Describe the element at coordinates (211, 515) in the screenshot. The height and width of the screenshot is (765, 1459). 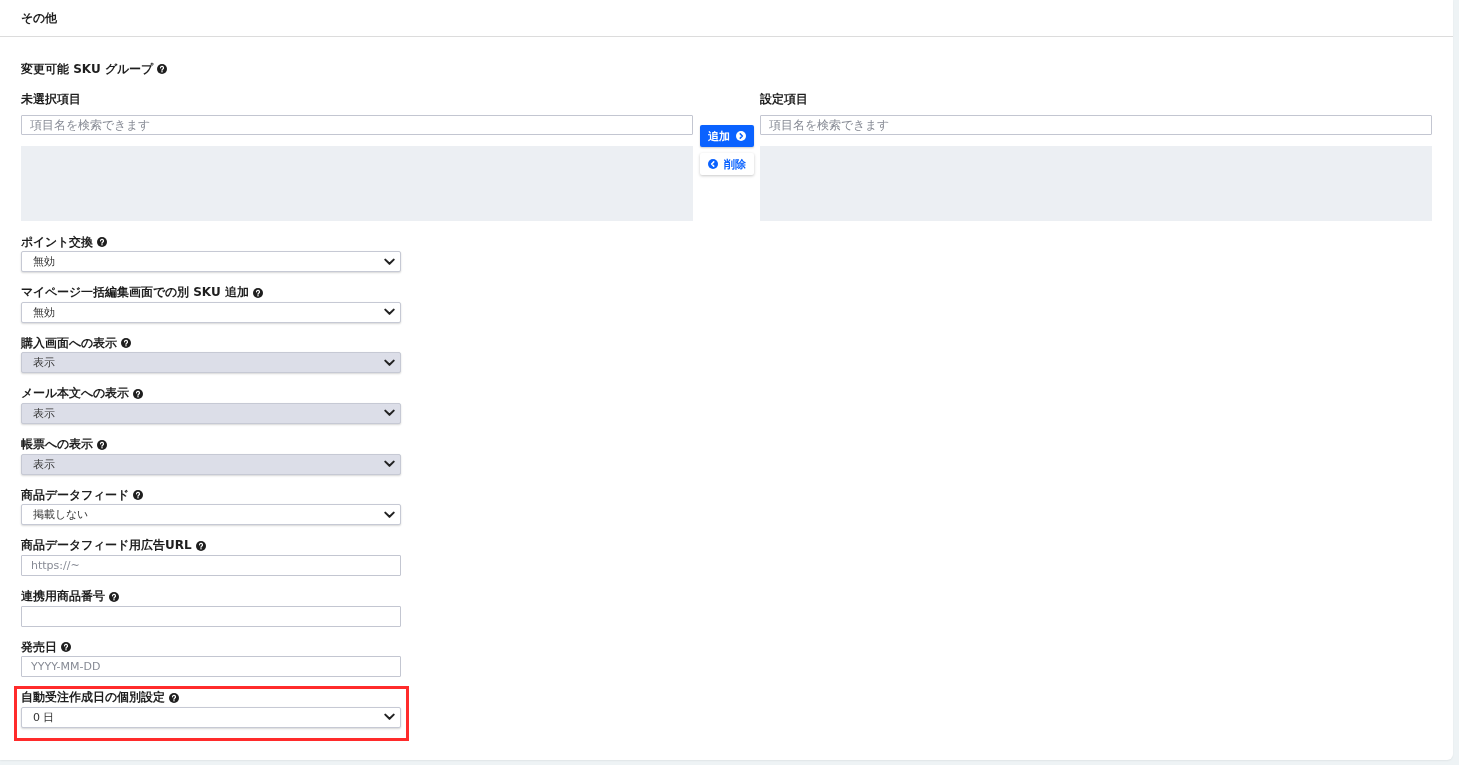
I see `dropdown: 掲載しない` at that location.